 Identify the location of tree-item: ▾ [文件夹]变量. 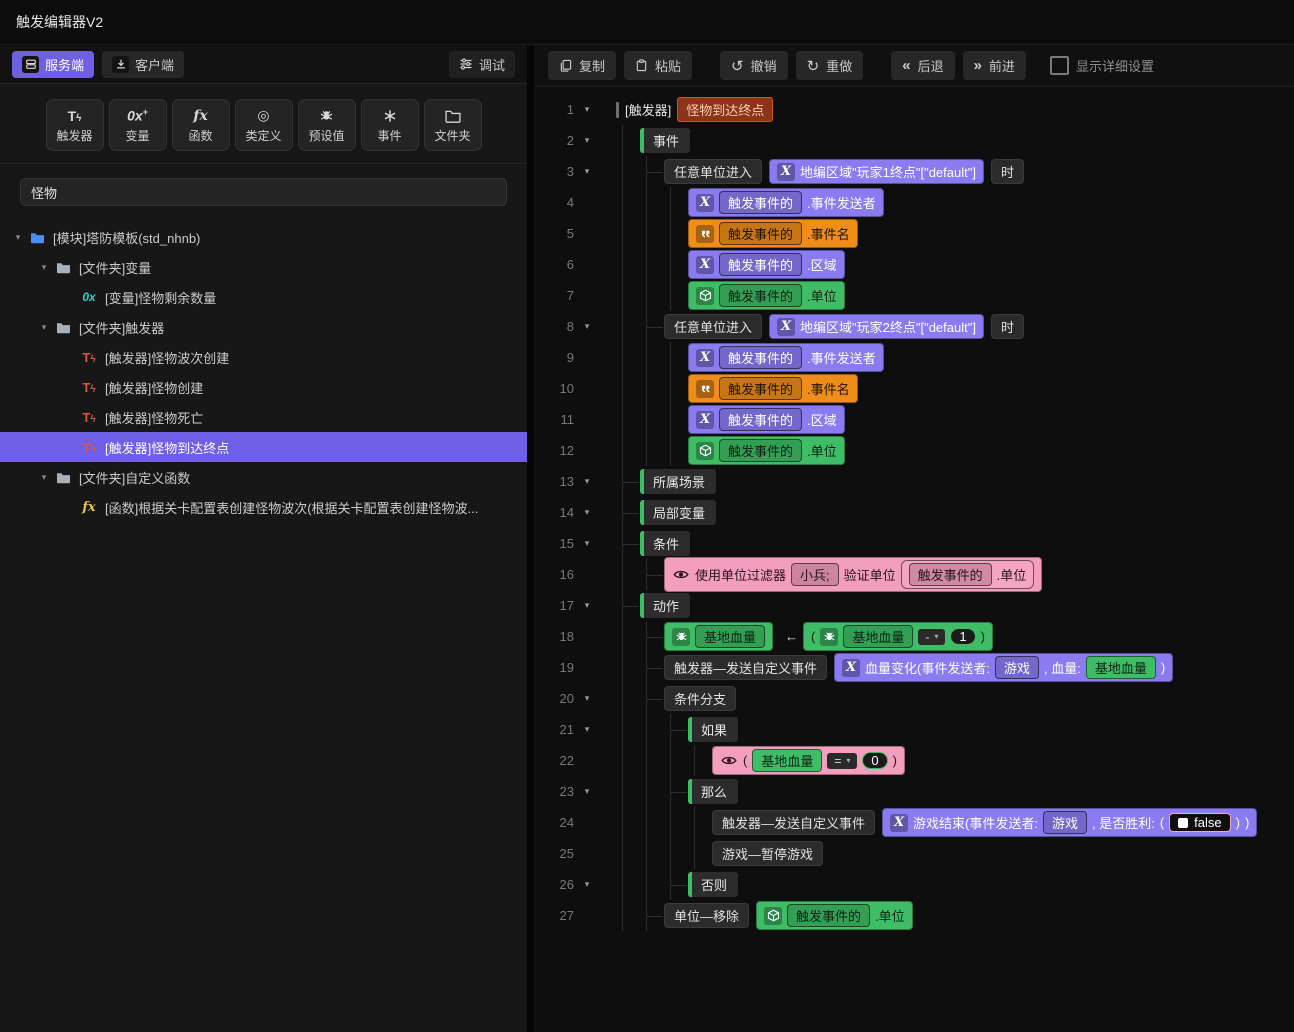
(263, 267).